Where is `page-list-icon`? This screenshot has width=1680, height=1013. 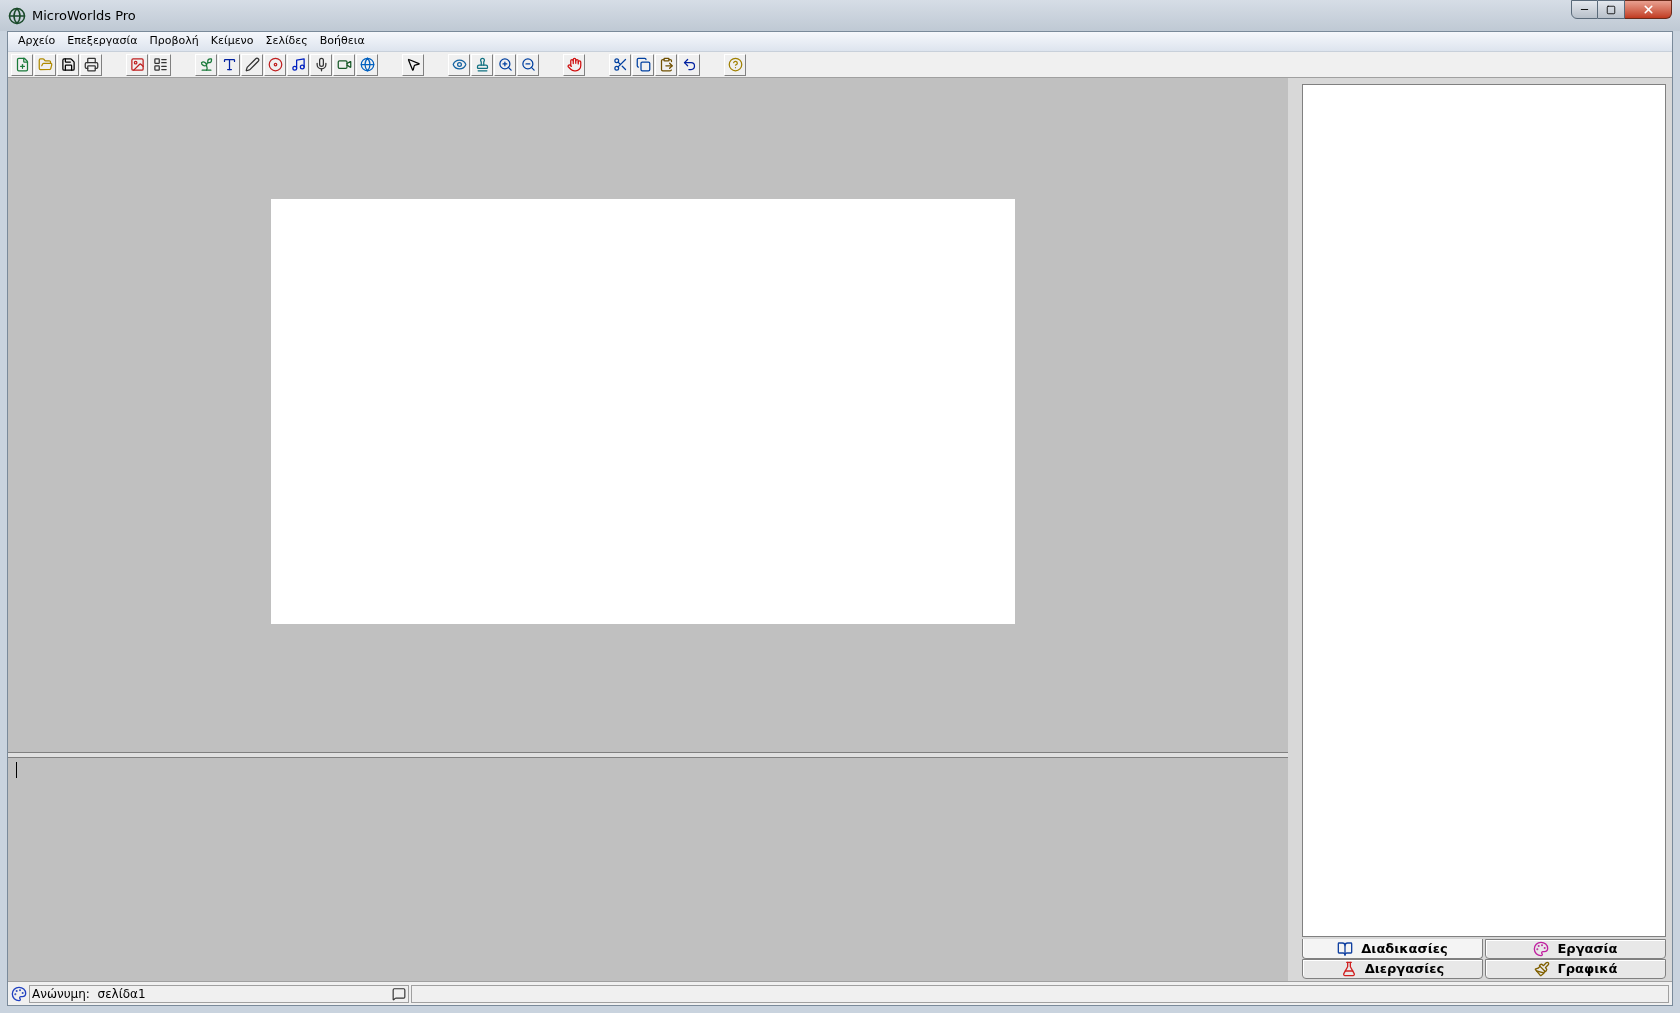
page-list-icon is located at coordinates (160, 64).